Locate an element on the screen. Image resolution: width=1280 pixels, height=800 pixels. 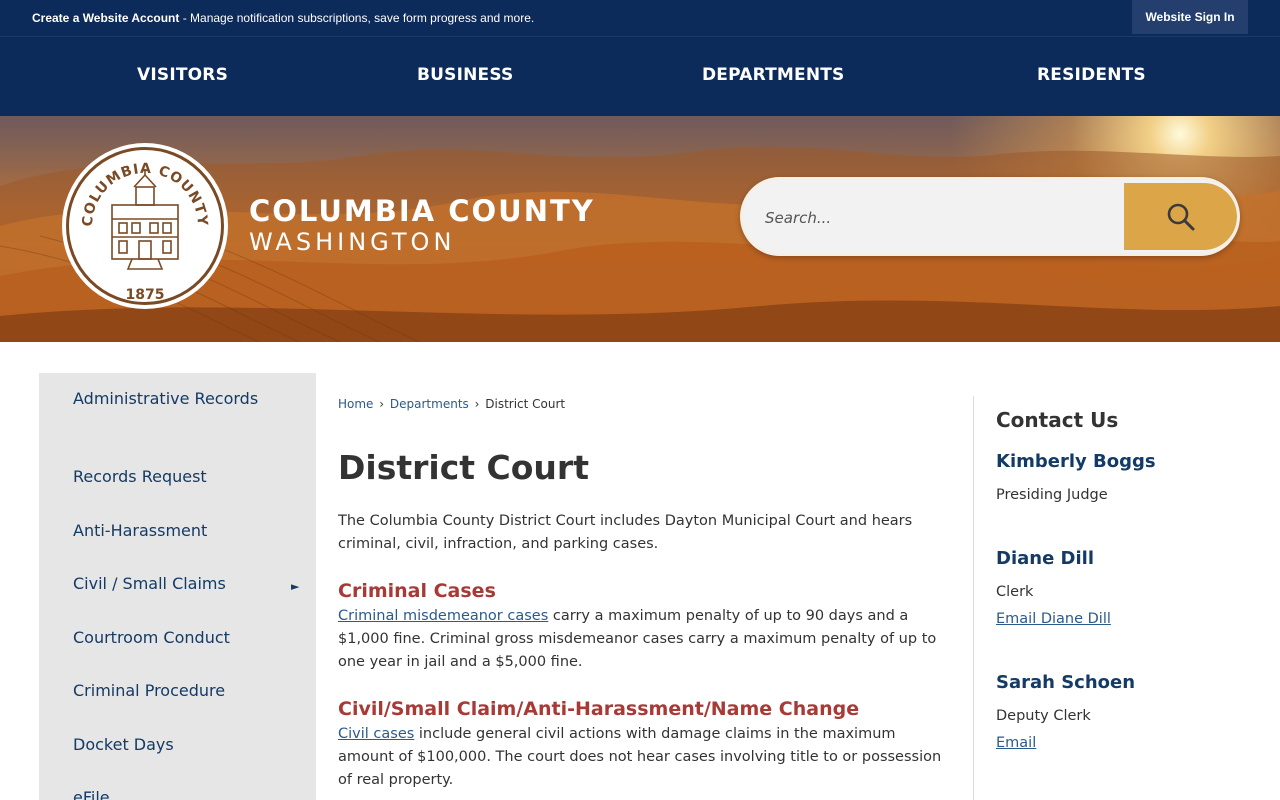
search-button is located at coordinates (1180, 216).